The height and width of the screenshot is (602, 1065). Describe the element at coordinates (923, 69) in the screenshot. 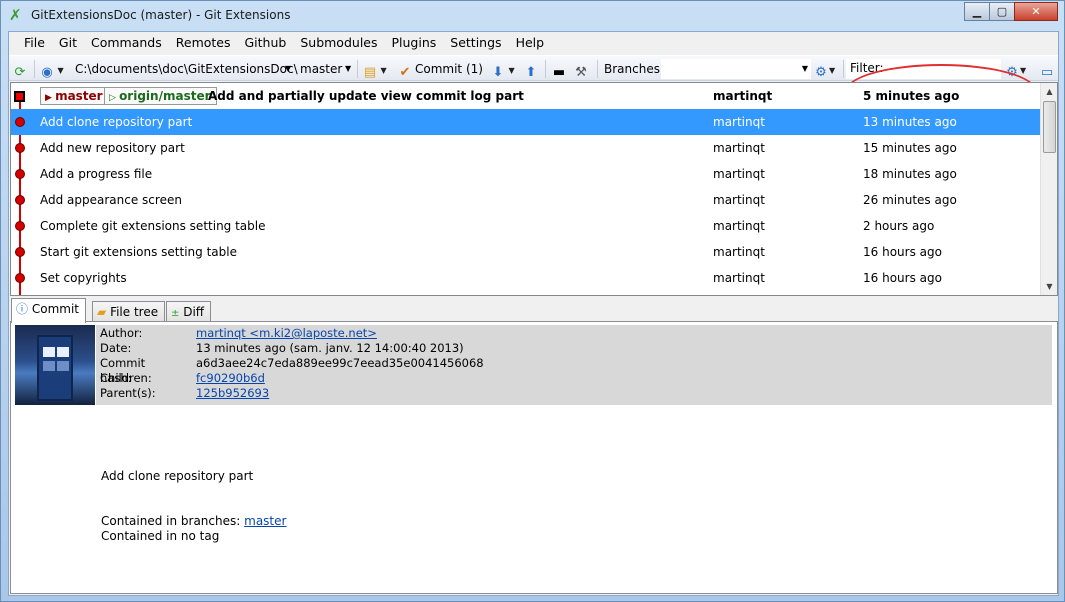

I see `filter-field: Filter:` at that location.